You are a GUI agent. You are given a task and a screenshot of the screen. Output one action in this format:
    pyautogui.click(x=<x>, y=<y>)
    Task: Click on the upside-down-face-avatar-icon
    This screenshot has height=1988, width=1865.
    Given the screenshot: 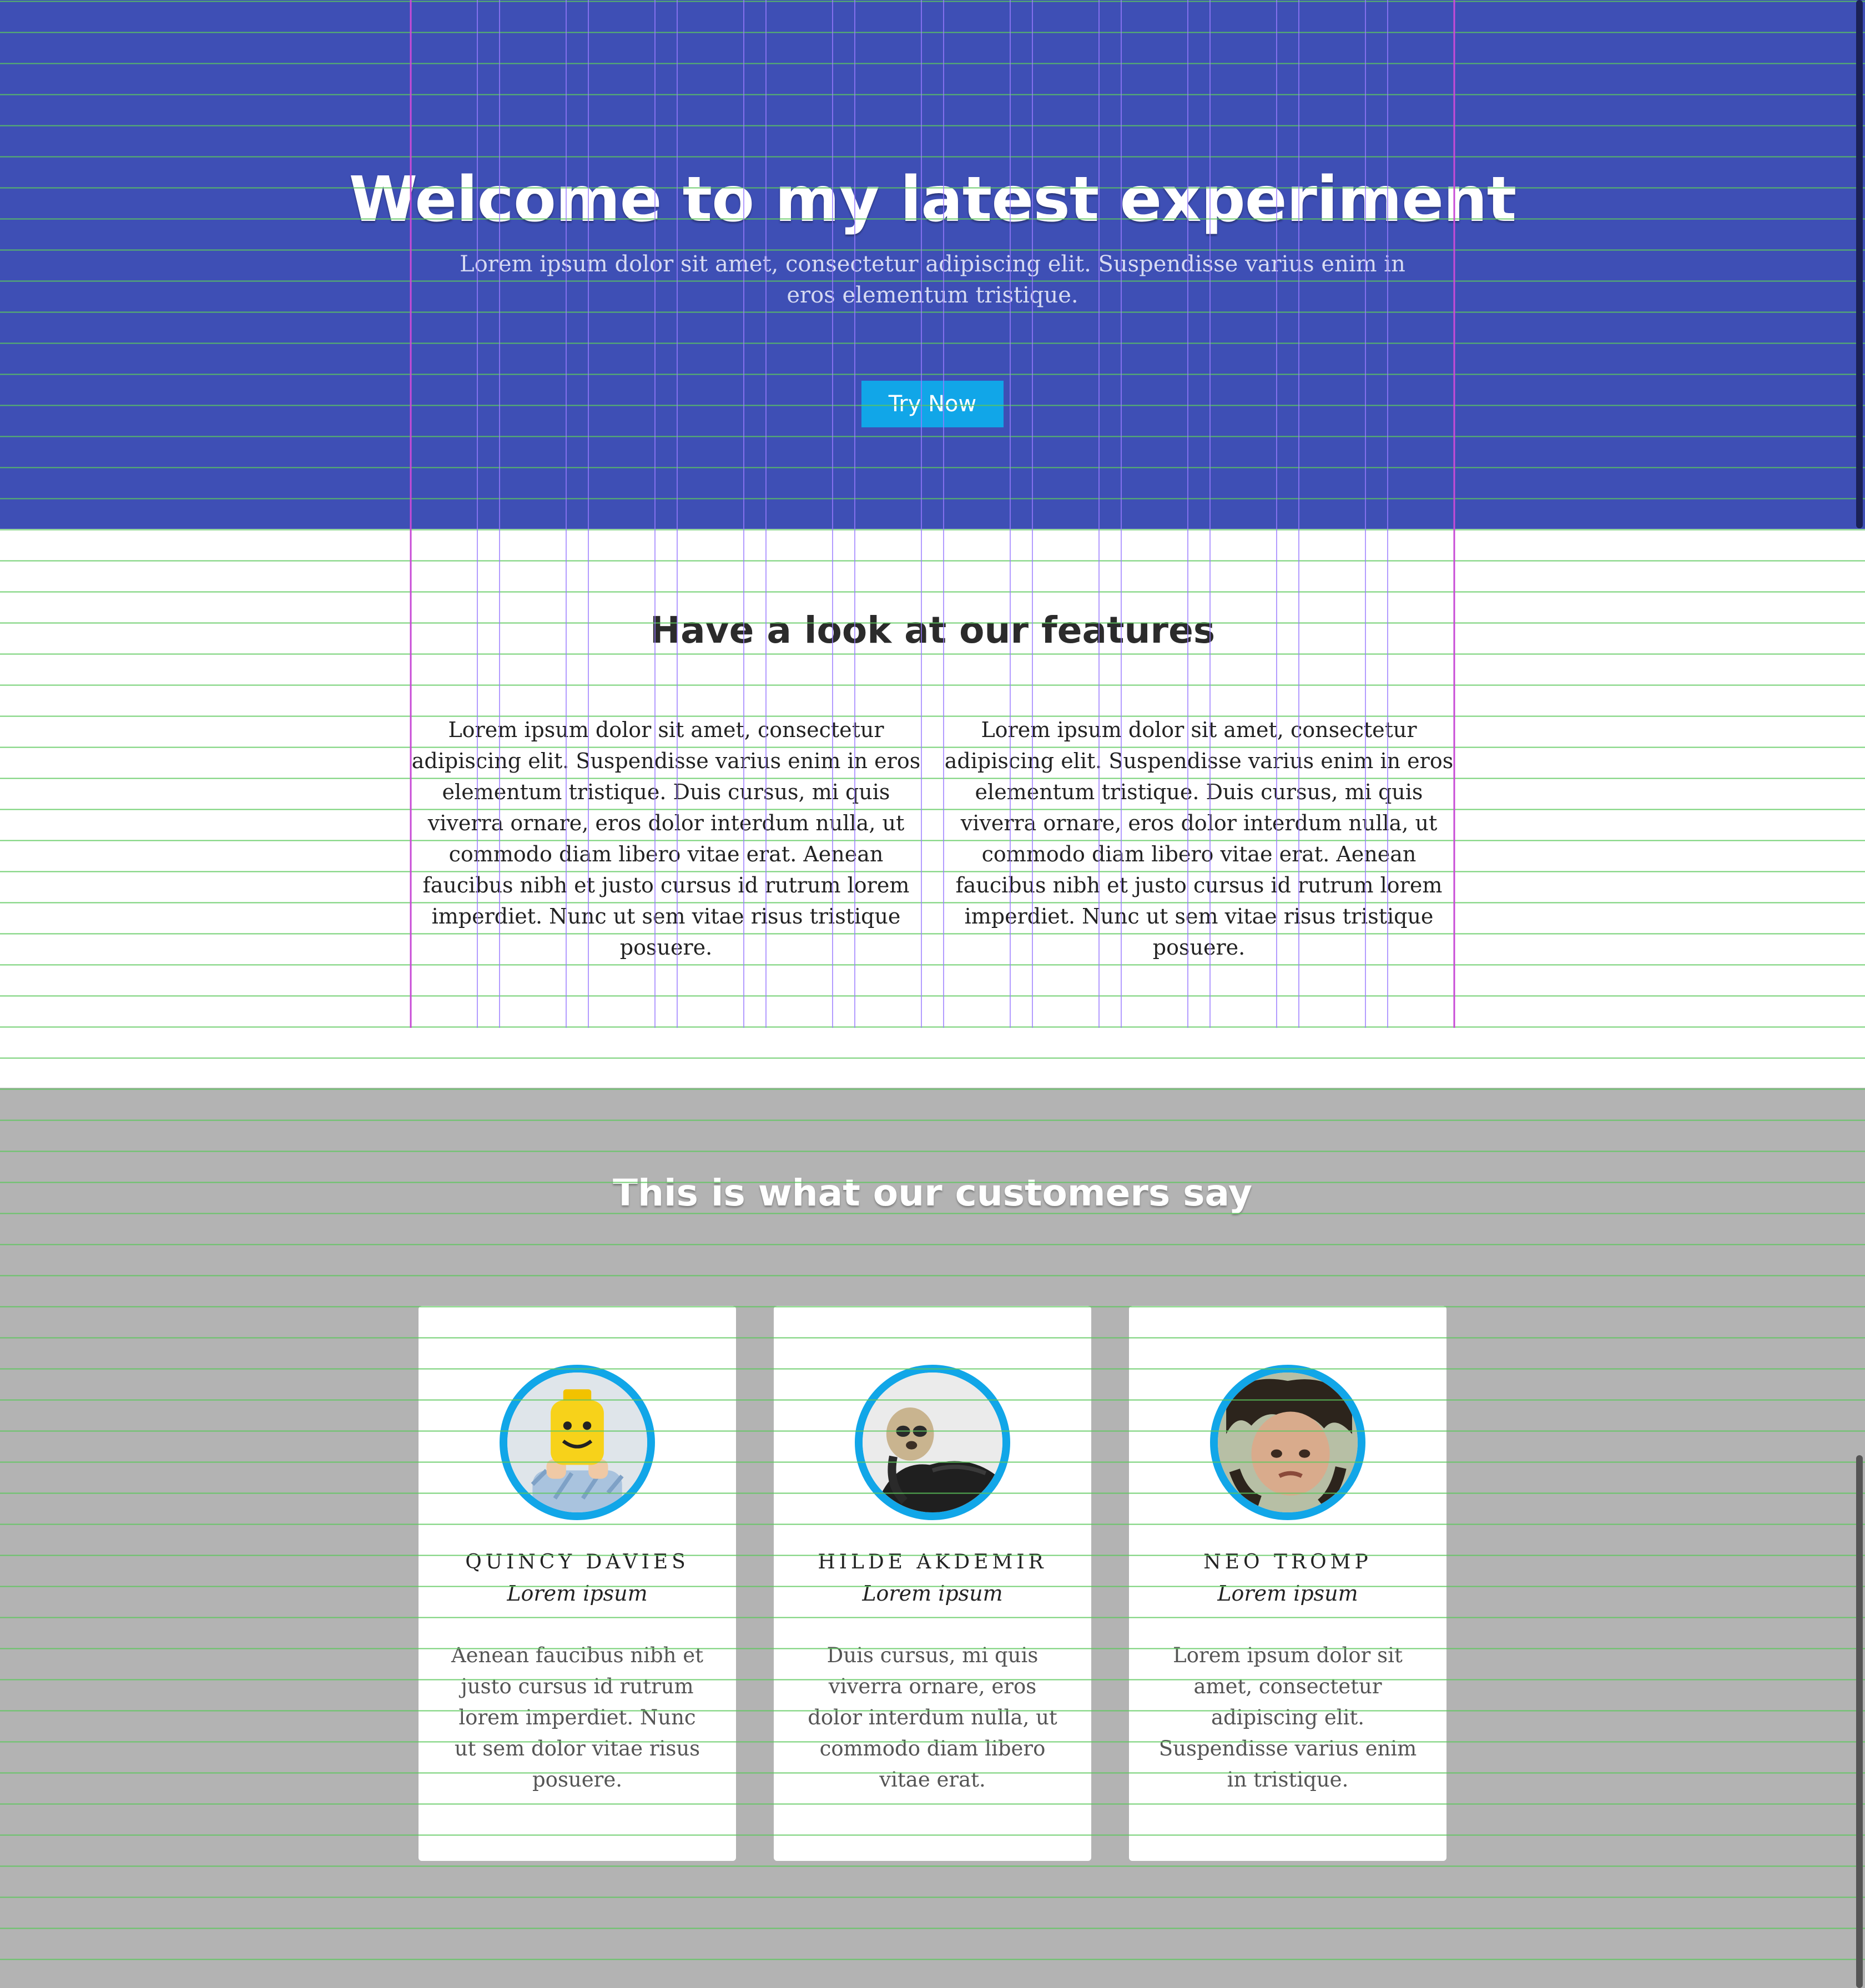 What is the action you would take?
    pyautogui.click(x=1287, y=1442)
    